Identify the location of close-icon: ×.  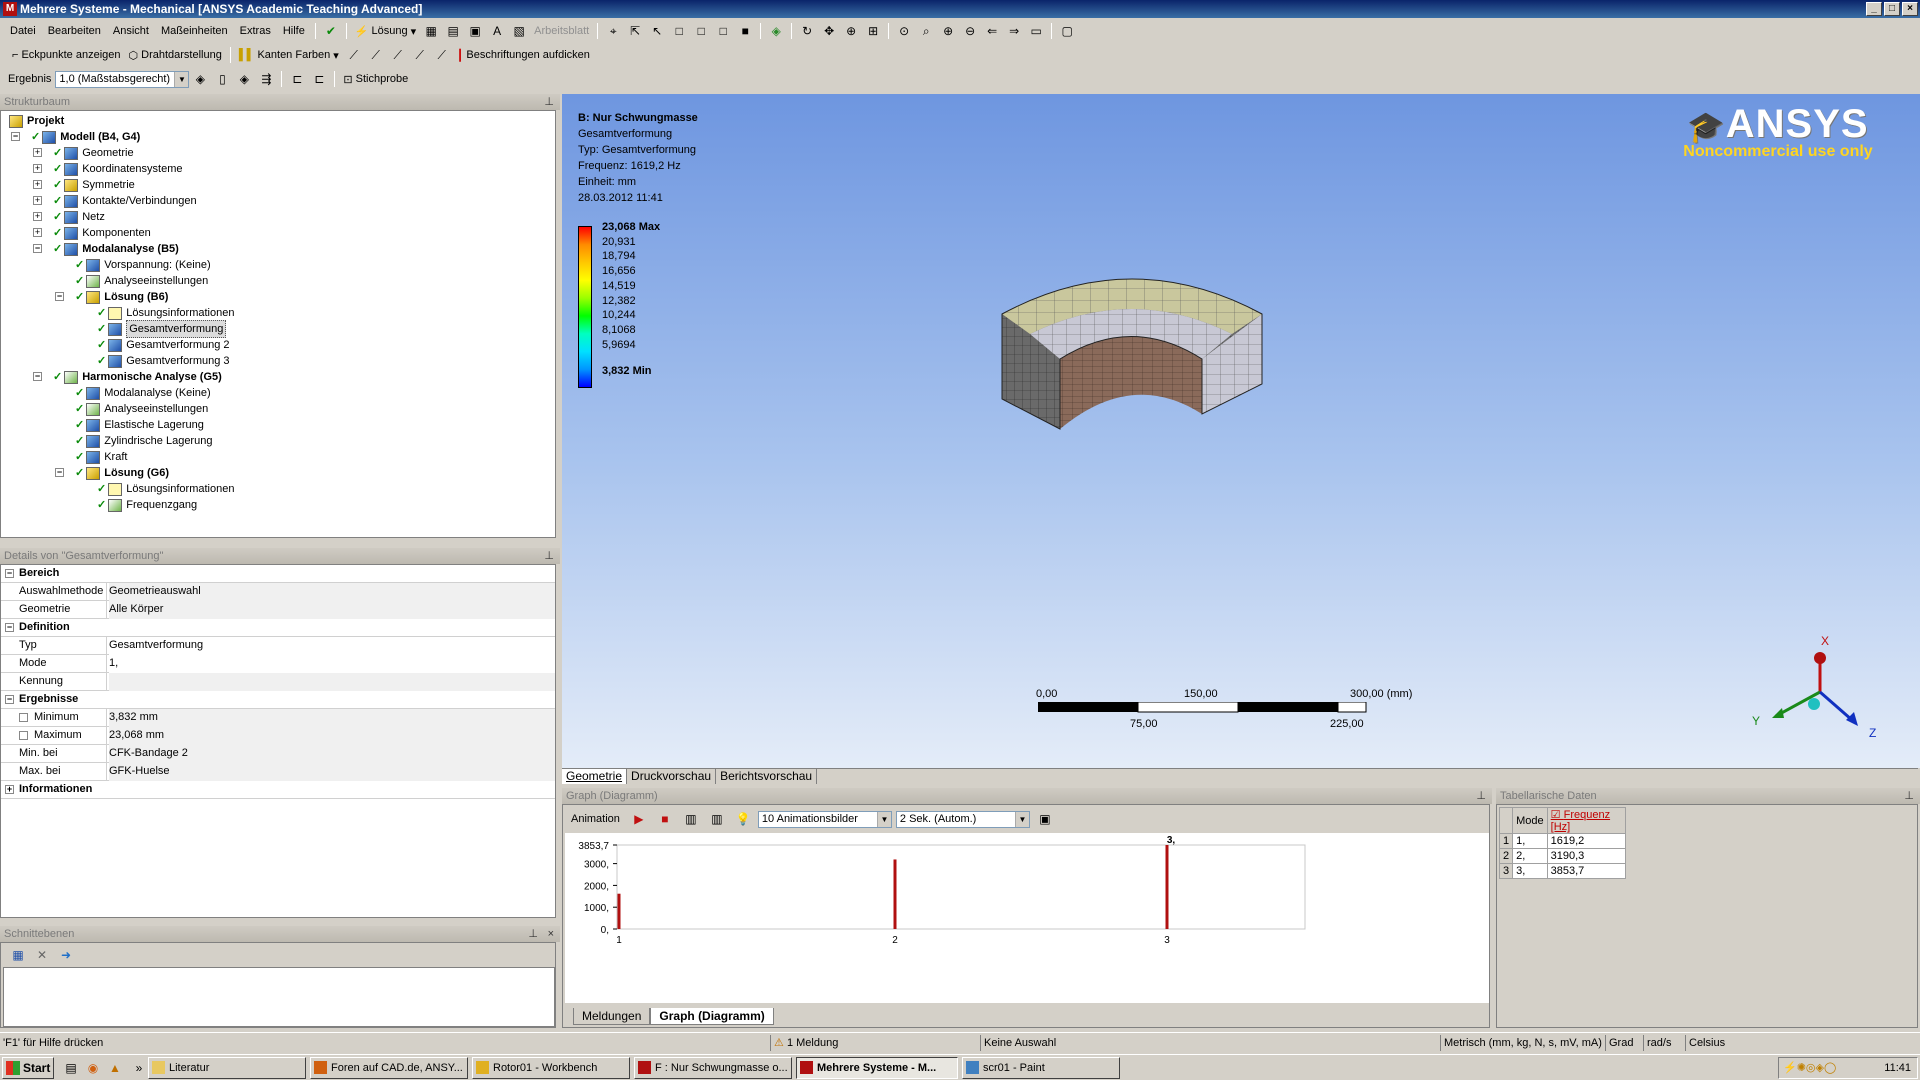
(551, 934).